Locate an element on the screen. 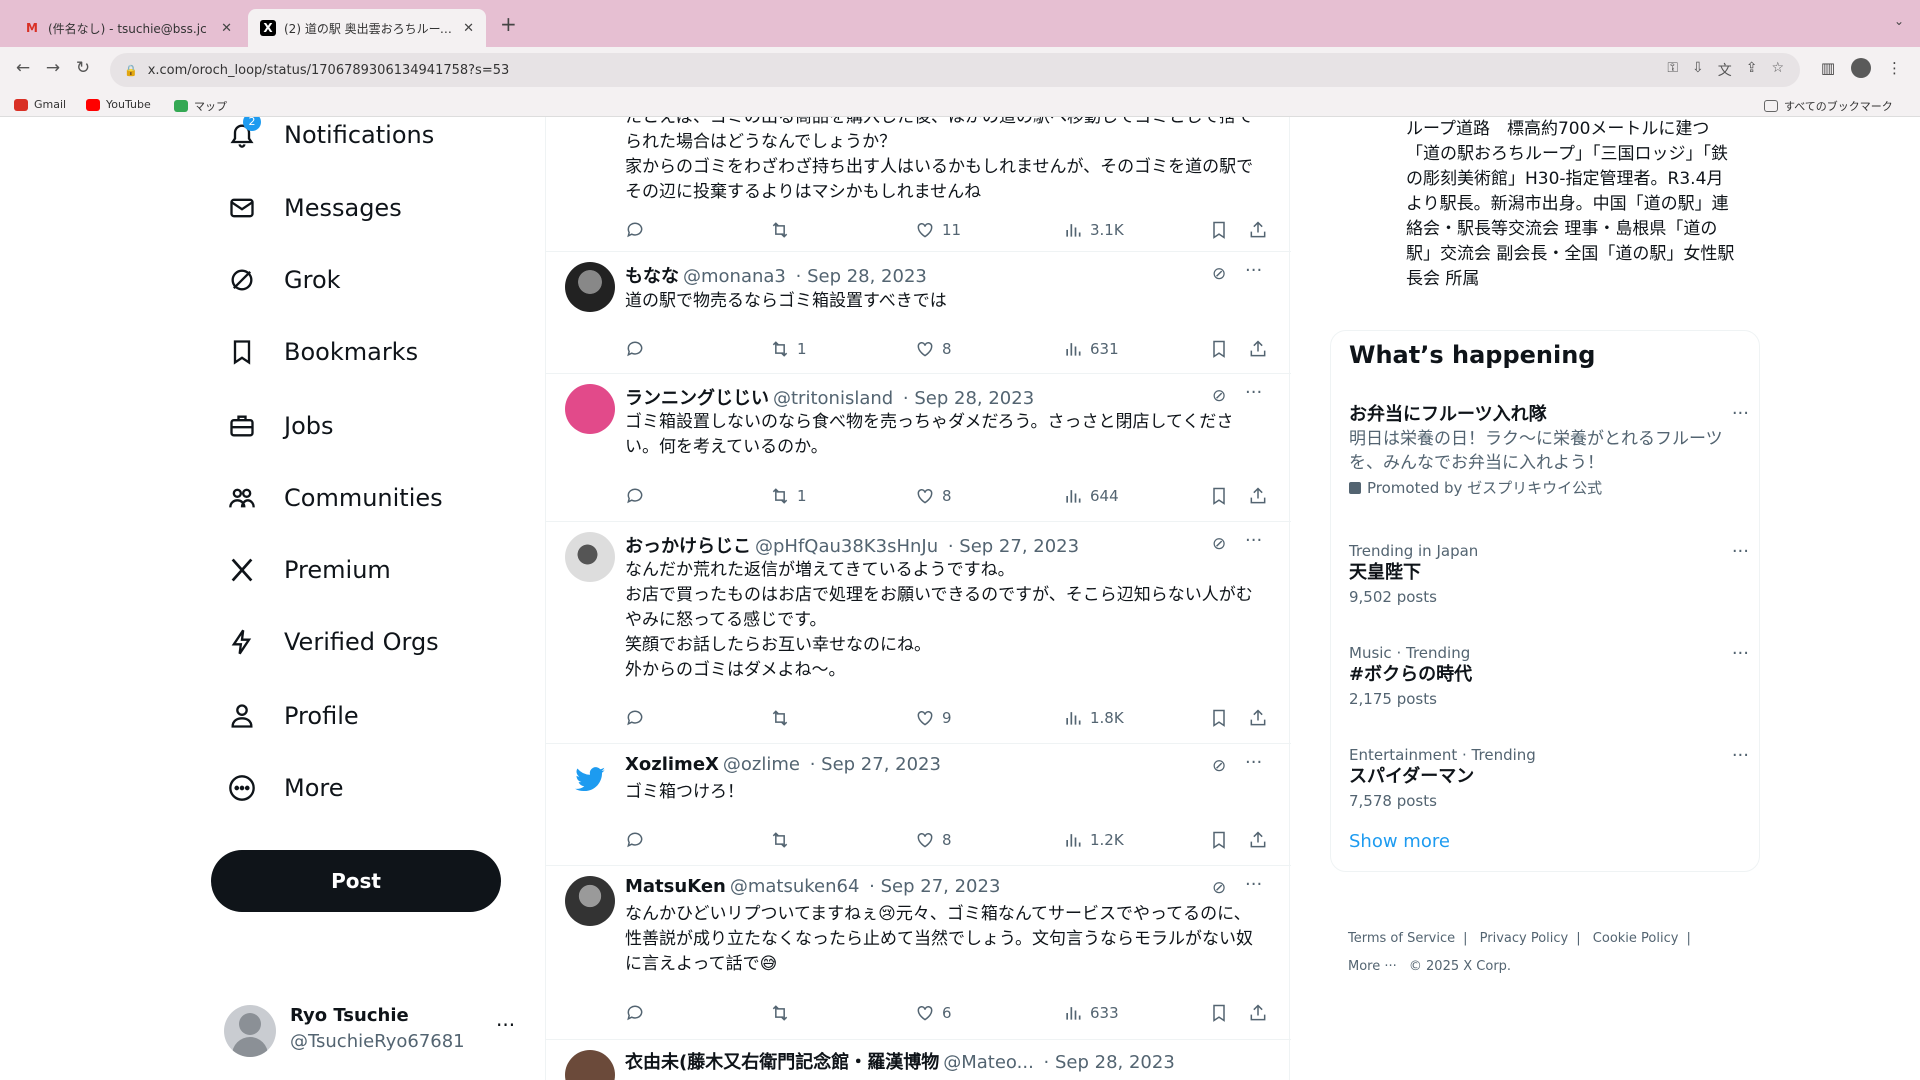 The width and height of the screenshot is (1920, 1080). tab-search-chevron-icon: ⌄ is located at coordinates (1899, 21).